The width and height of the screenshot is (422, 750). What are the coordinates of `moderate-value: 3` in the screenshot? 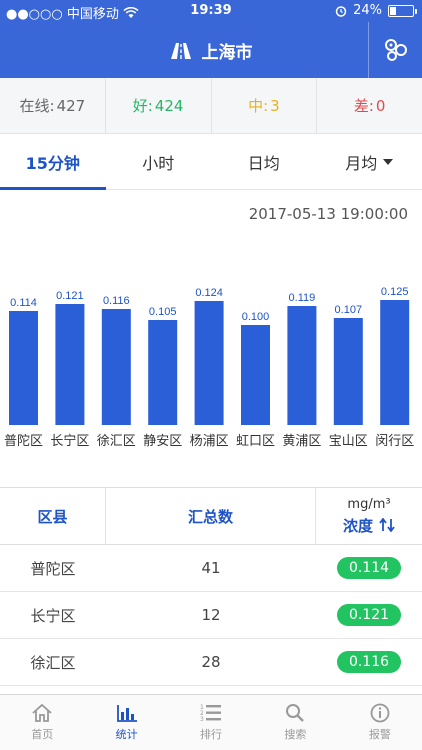 It's located at (275, 105).